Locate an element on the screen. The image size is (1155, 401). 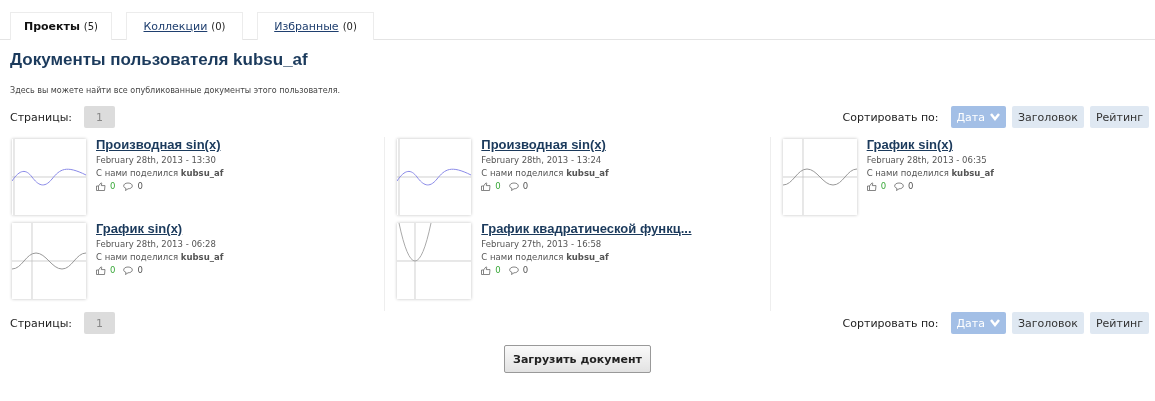
document-date: February 28th, 2013 - 06:28 is located at coordinates (156, 244).